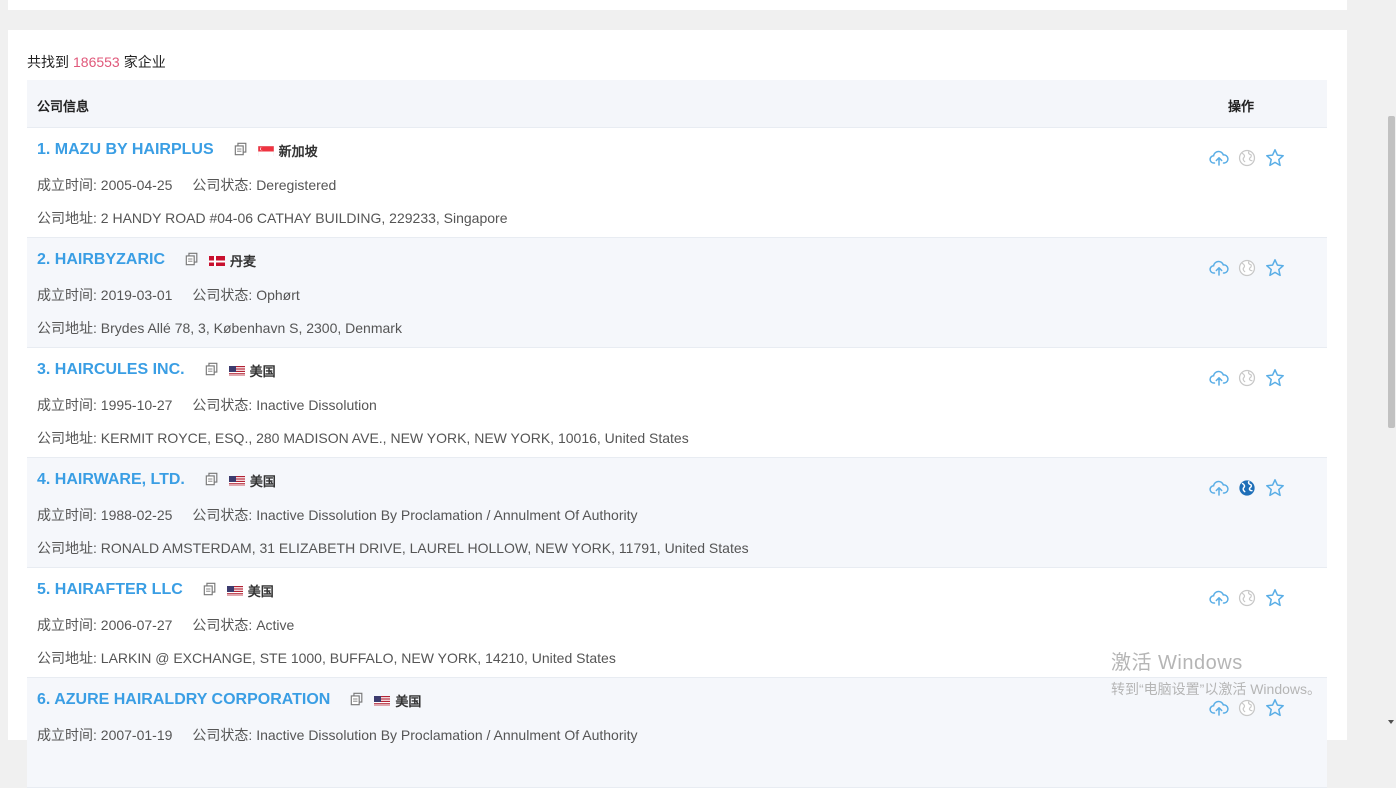 The height and width of the screenshot is (788, 1396). Describe the element at coordinates (1247, 488) in the screenshot. I see `globe-active-icon` at that location.